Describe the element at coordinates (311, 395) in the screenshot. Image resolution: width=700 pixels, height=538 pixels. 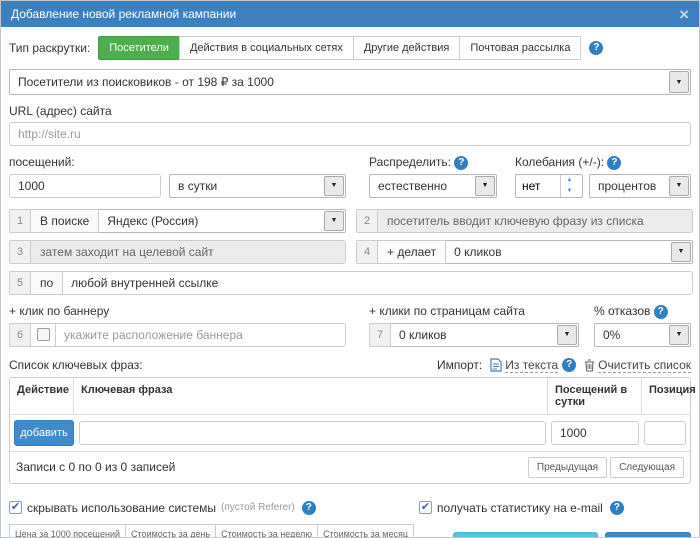
I see `col-header-phrase: Ключевая фраза` at that location.